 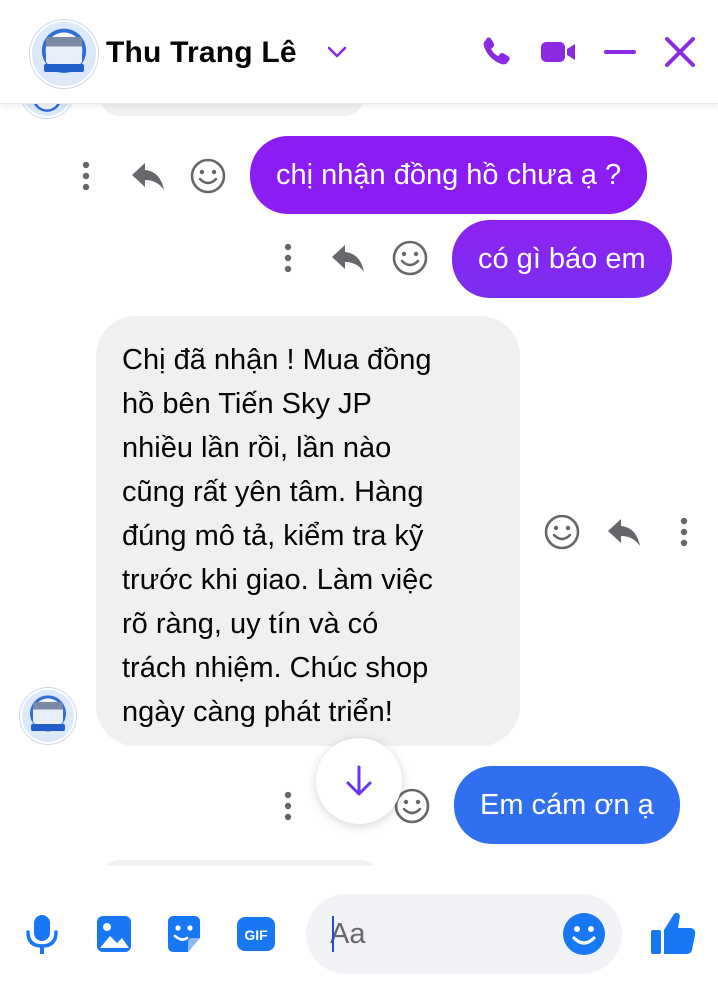 What do you see at coordinates (257, 712) in the screenshot?
I see `message-line: ngày càng phát triển!` at bounding box center [257, 712].